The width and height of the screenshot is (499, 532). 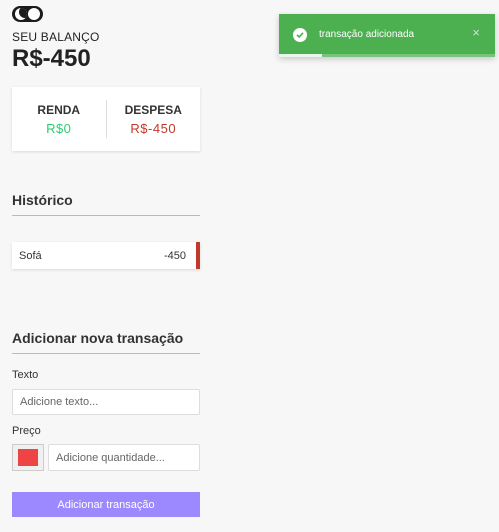 I want to click on toast-progress-bar, so click(x=301, y=55).